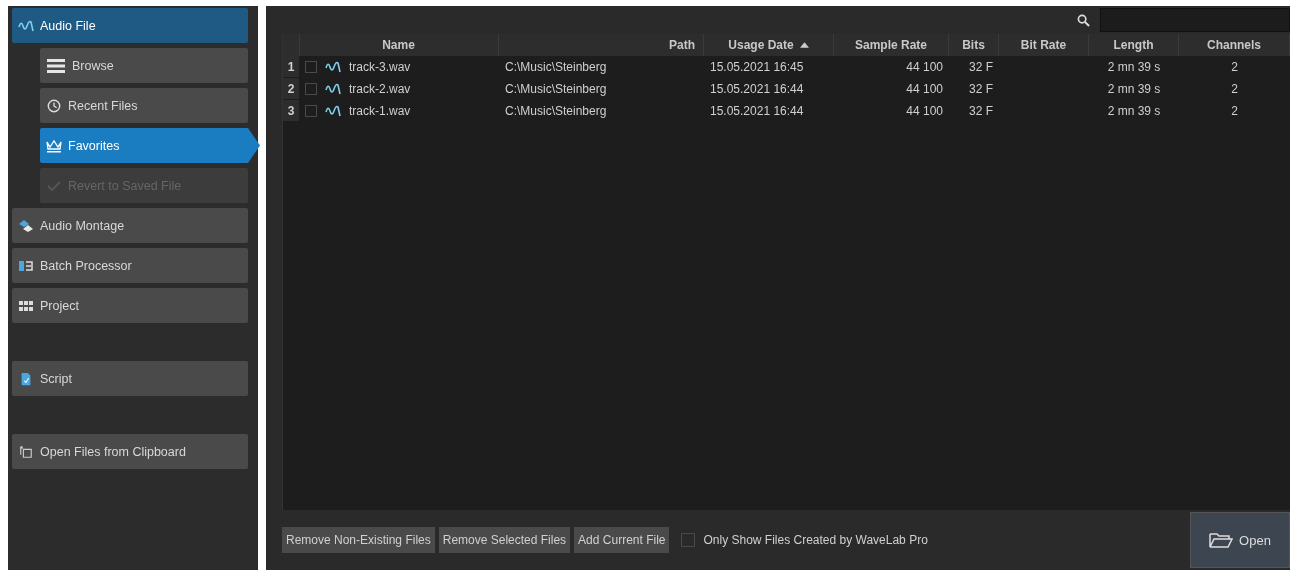  Describe the element at coordinates (804, 45) in the screenshot. I see `sort-ascending-icon` at that location.